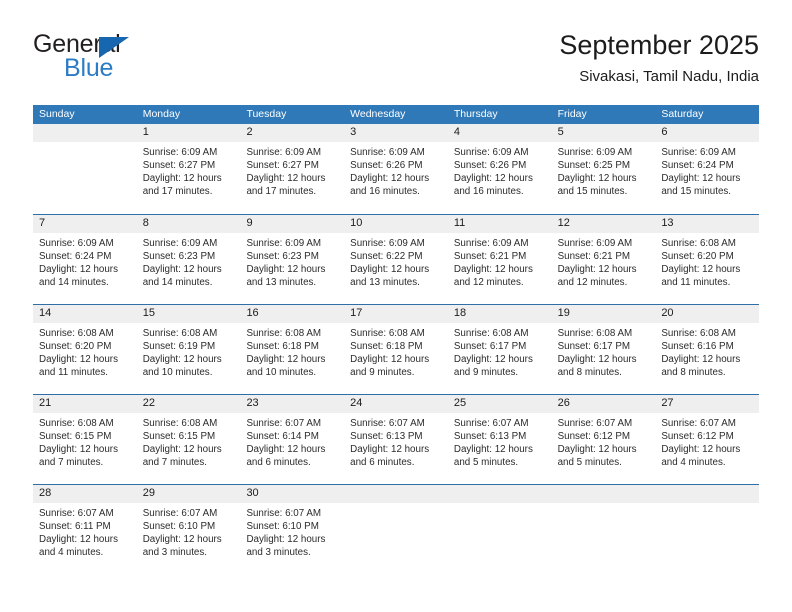 This screenshot has width=792, height=612. I want to click on day-number: 24, so click(356, 403).